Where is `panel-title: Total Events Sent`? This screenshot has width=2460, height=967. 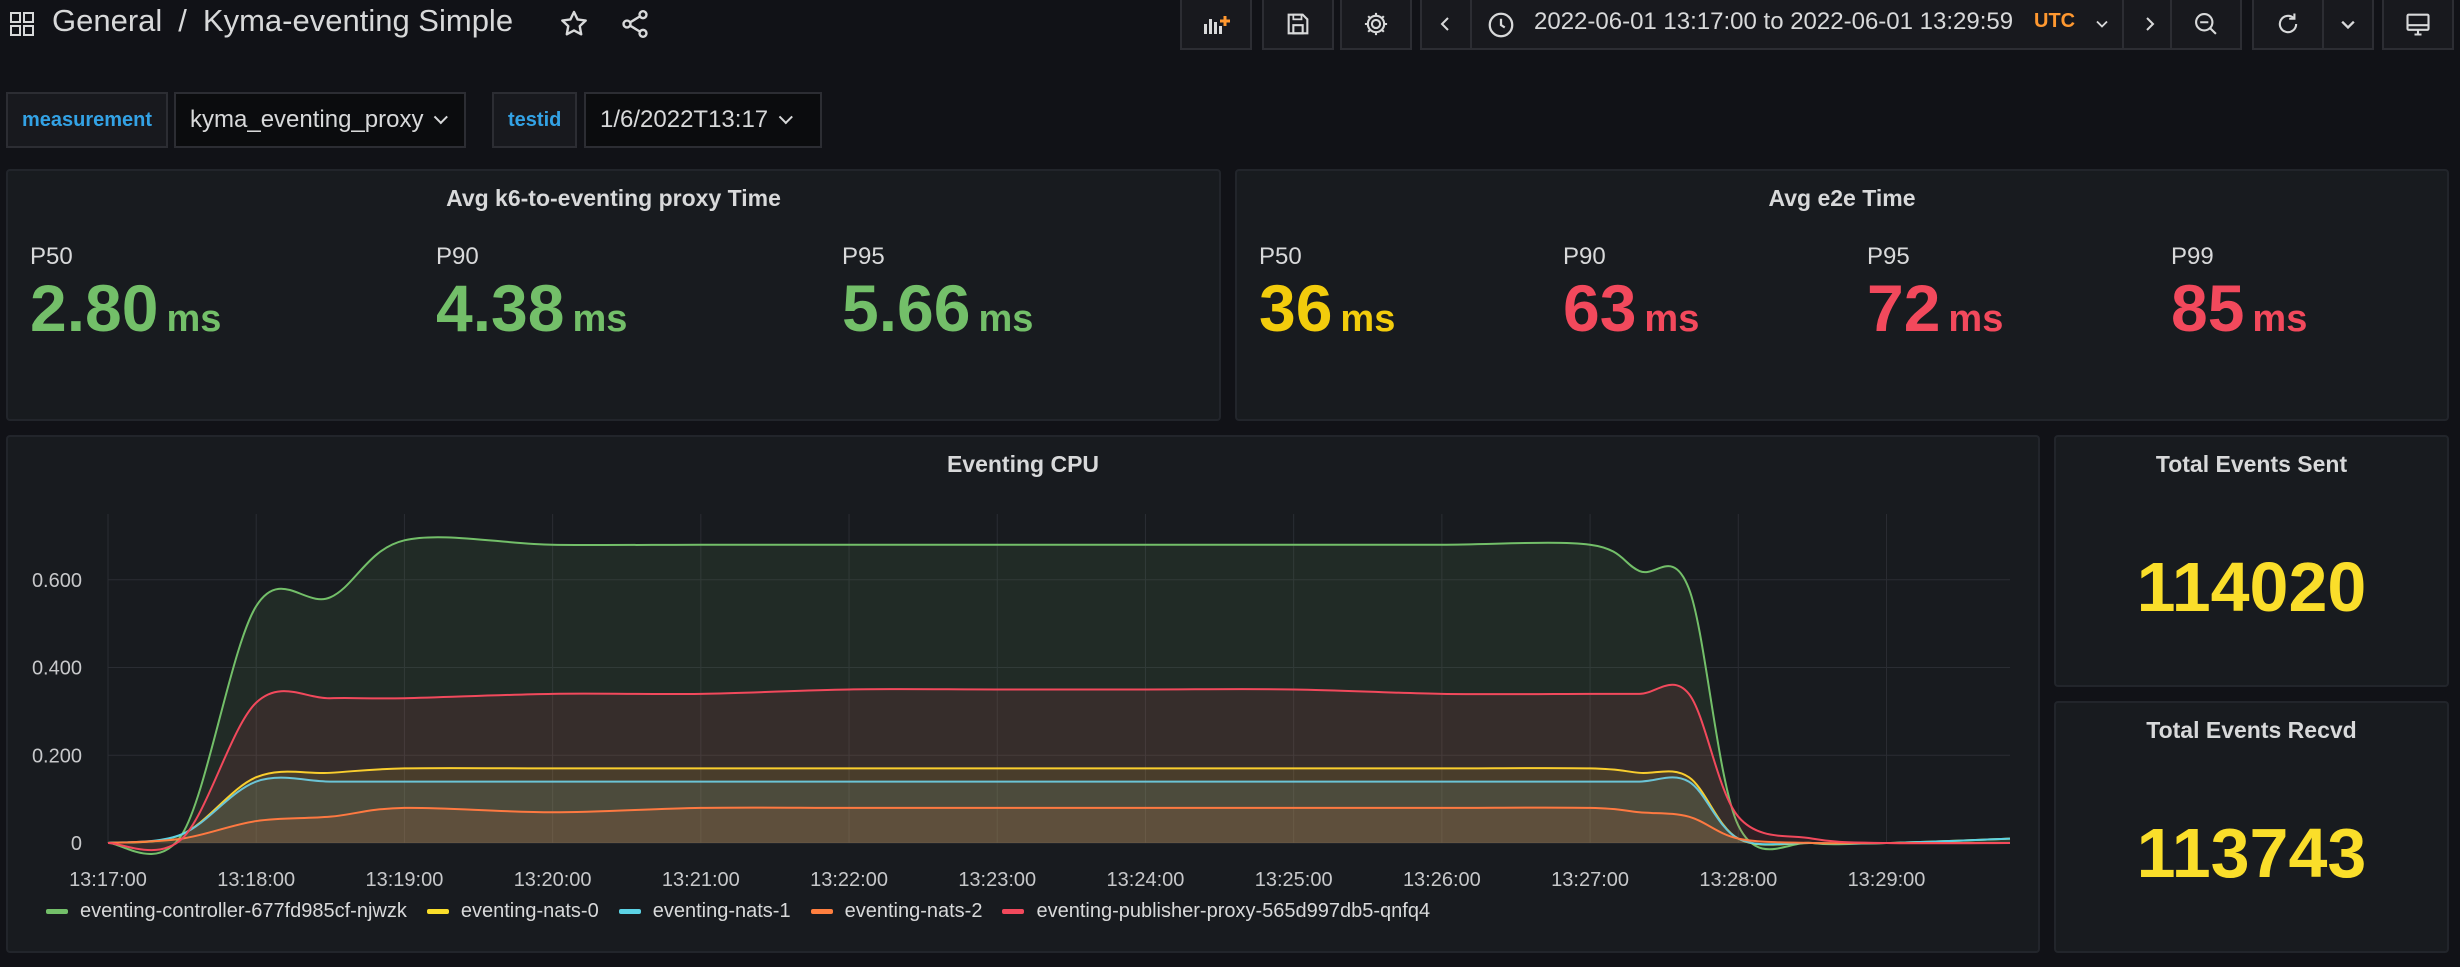 panel-title: Total Events Sent is located at coordinates (2251, 464).